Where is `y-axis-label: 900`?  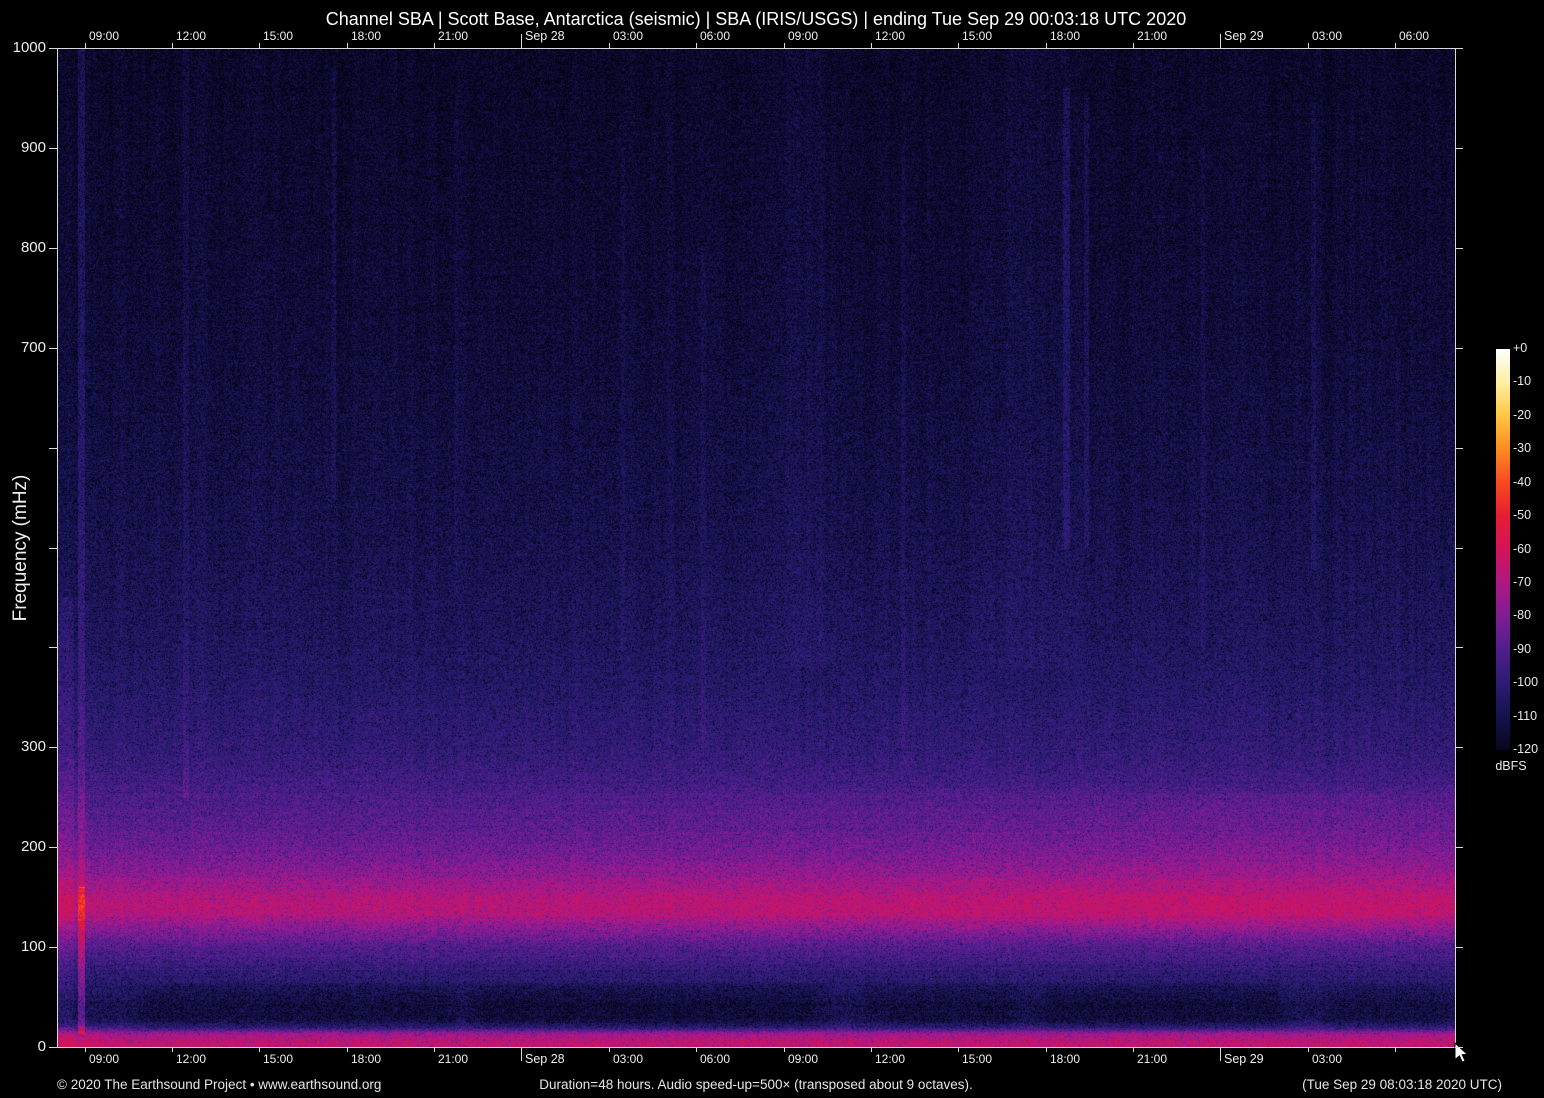 y-axis-label: 900 is located at coordinates (33, 147).